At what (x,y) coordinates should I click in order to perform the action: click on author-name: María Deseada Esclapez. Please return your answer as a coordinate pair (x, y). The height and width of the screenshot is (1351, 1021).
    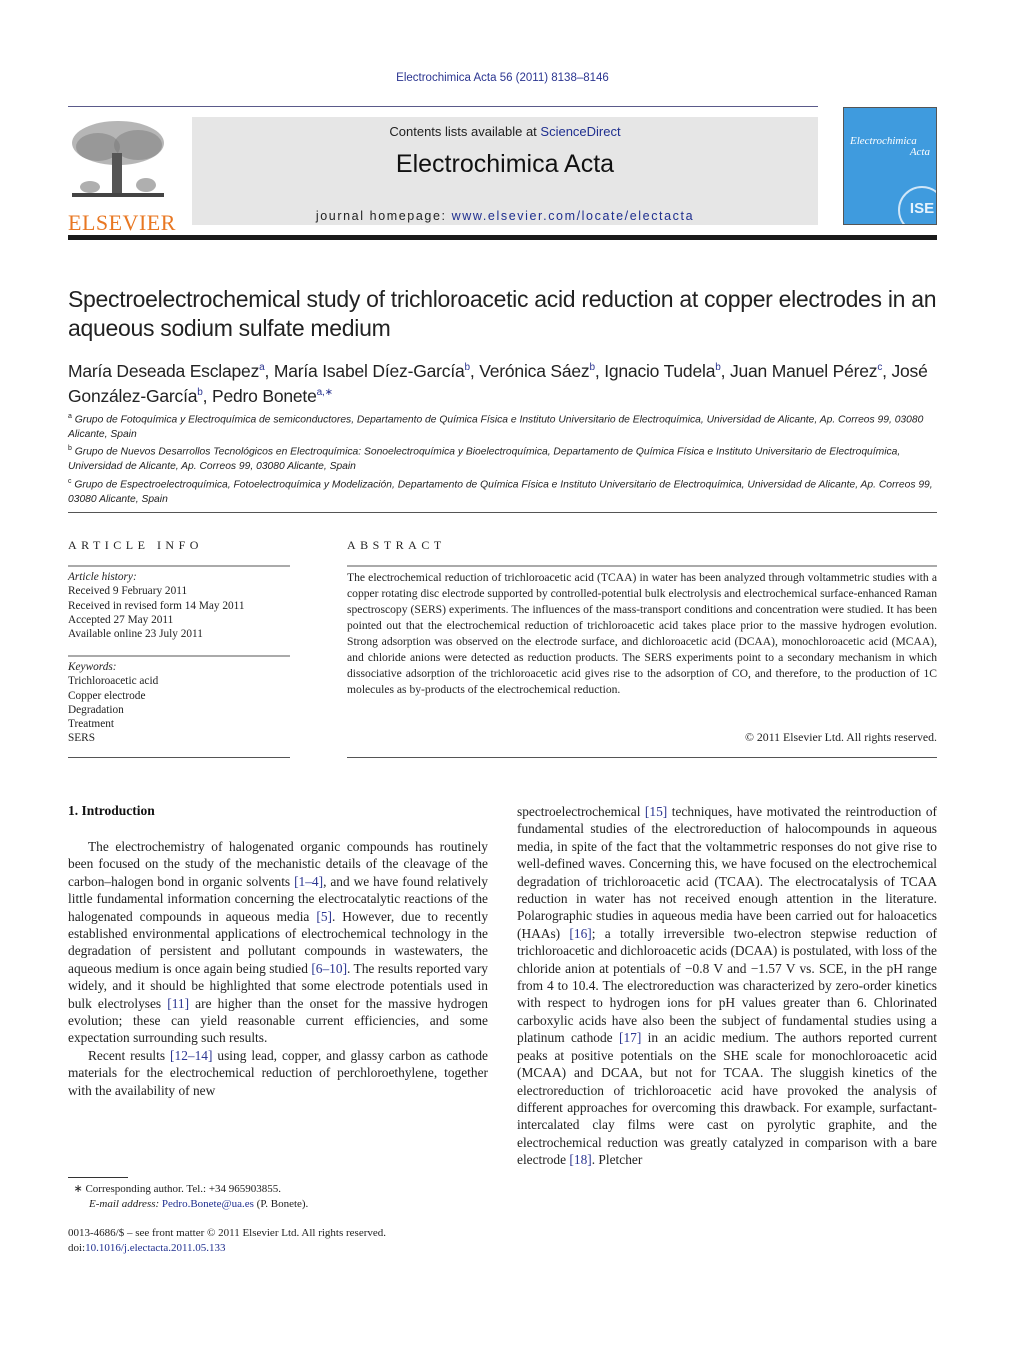
    Looking at the image, I should click on (163, 371).